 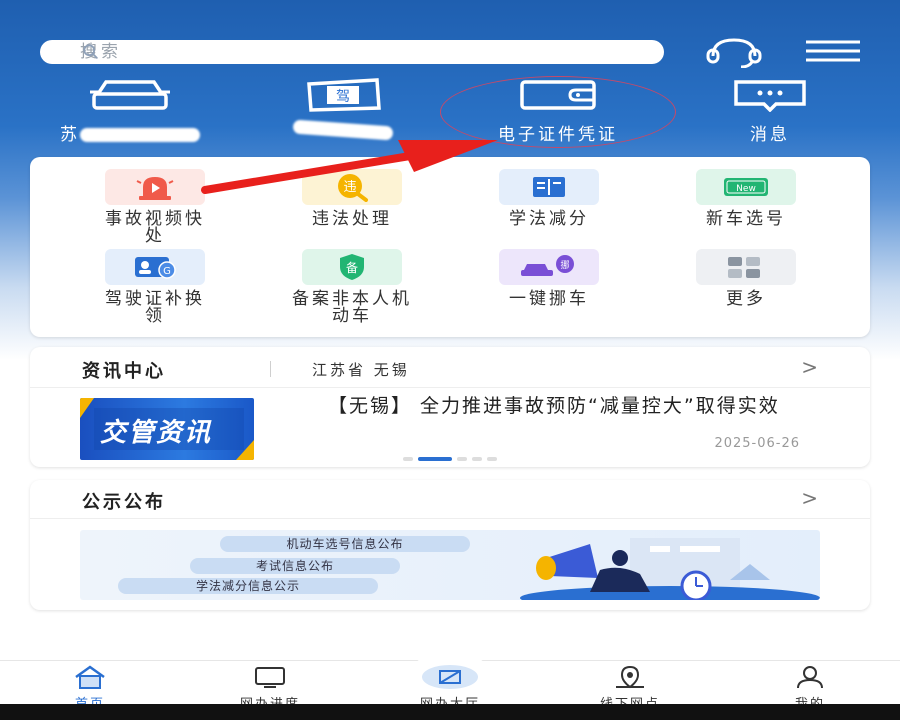 What do you see at coordinates (372, 52) in the screenshot?
I see `search-input` at bounding box center [372, 52].